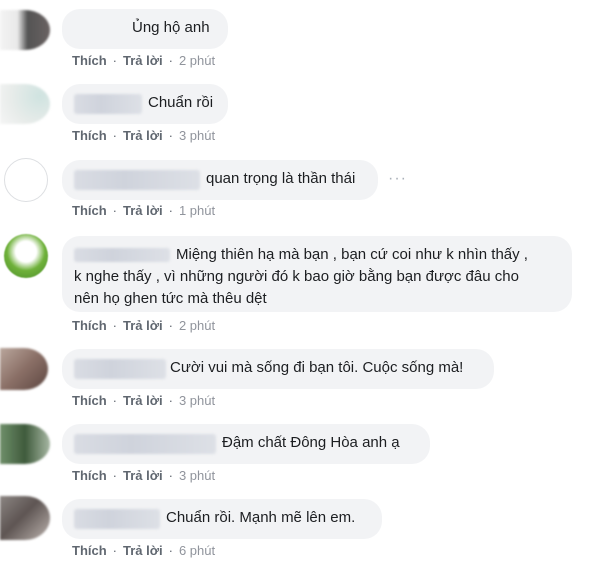  Describe the element at coordinates (170, 298) in the screenshot. I see `comment-text-line: nên họ ghen tức mà thêu dệt` at that location.